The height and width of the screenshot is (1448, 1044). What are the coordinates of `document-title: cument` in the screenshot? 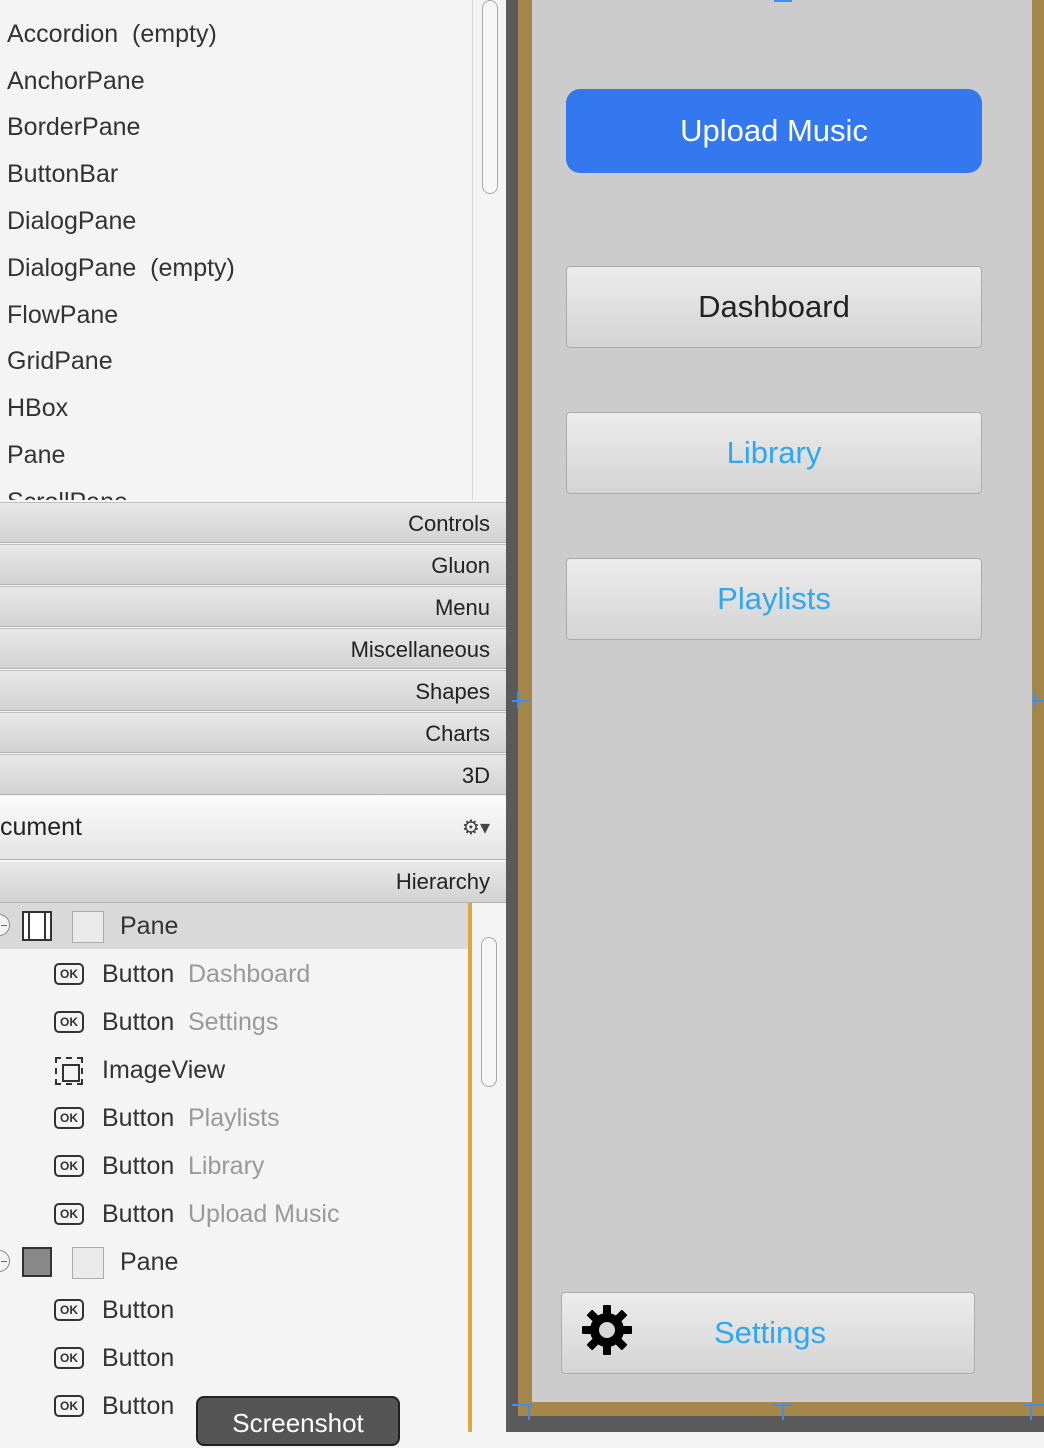 It's located at (41, 827).